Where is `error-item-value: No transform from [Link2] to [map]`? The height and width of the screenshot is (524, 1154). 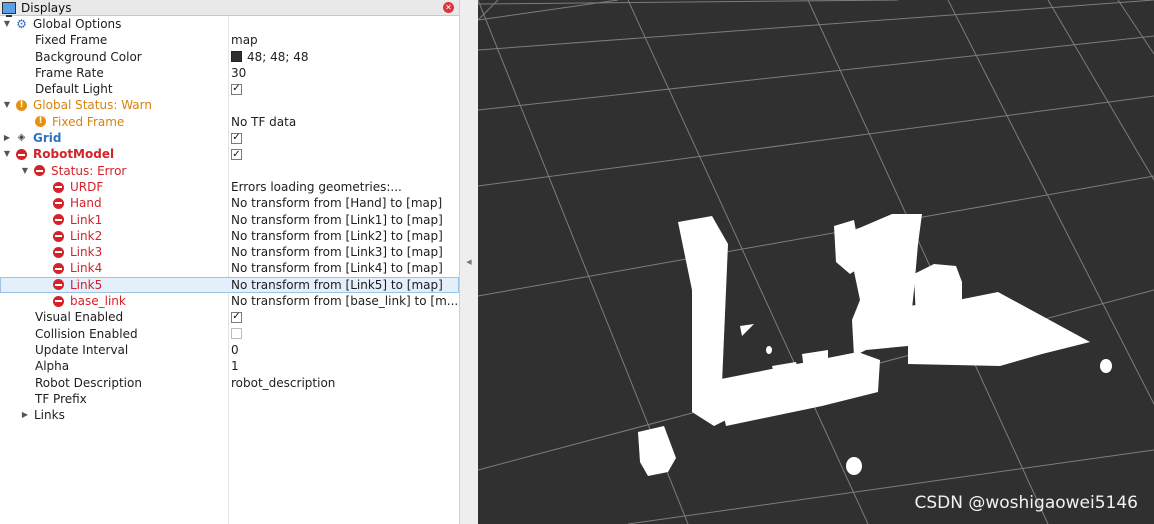 error-item-value: No transform from [Link2] to [map] is located at coordinates (337, 235).